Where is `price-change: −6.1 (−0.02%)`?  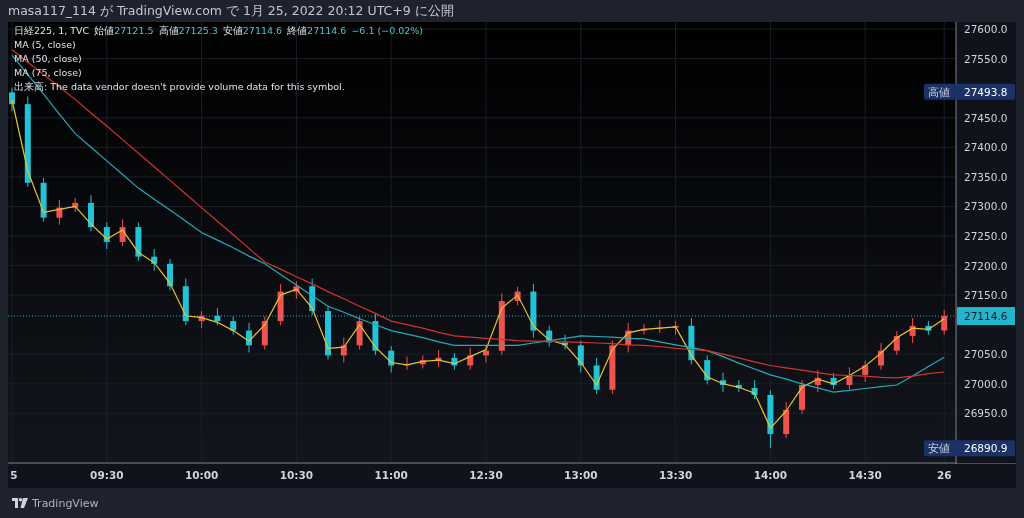 price-change: −6.1 (−0.02%) is located at coordinates (387, 30).